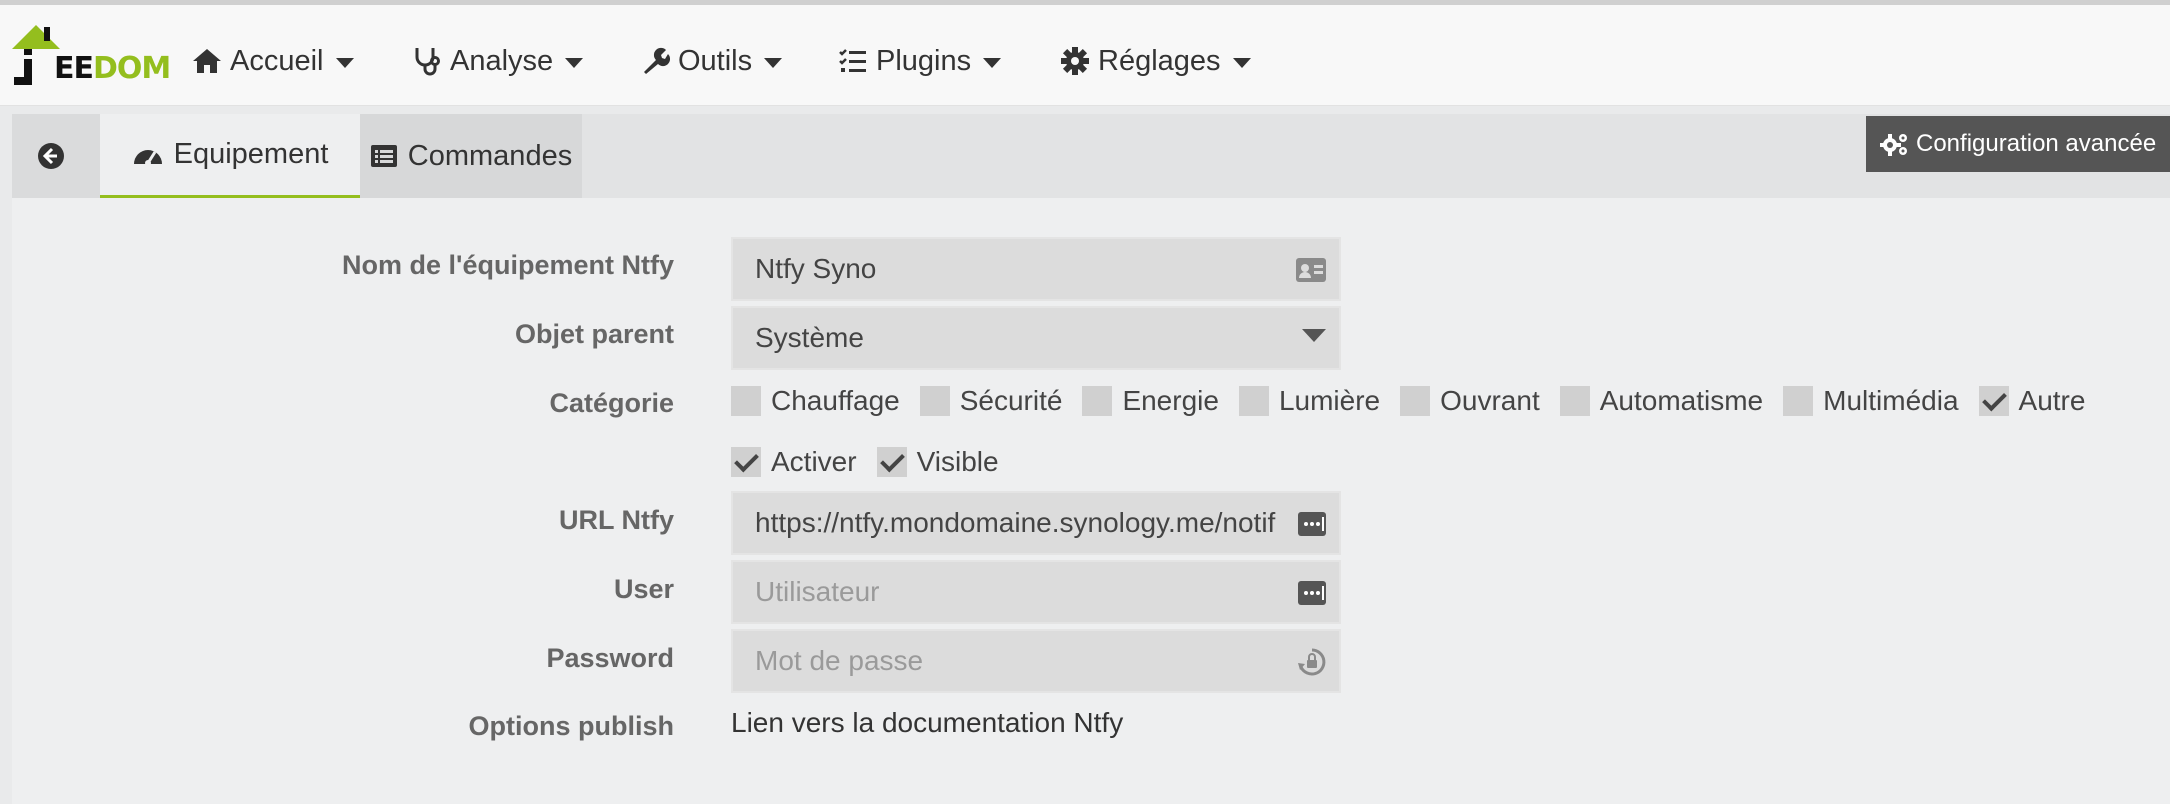 The image size is (2170, 804). What do you see at coordinates (383, 156) in the screenshot?
I see `list-alt-icon` at bounding box center [383, 156].